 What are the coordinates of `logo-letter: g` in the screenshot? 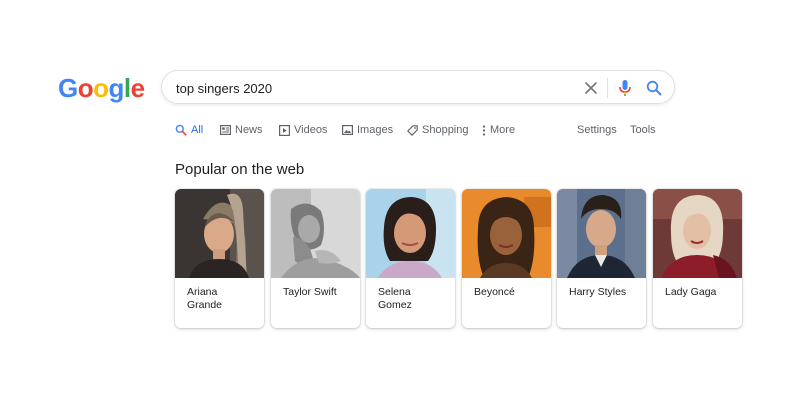 It's located at (116, 88).